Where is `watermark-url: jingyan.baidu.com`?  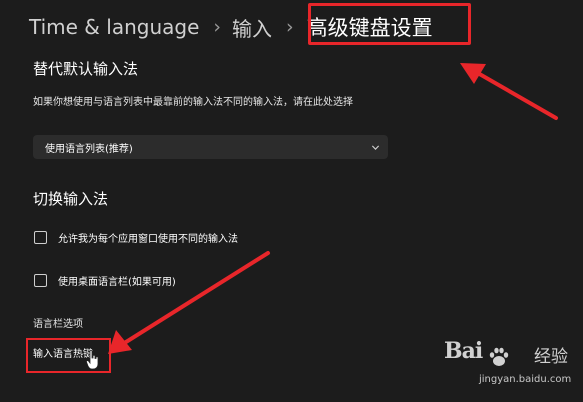 watermark-url: jingyan.baidu.com is located at coordinates (525, 379).